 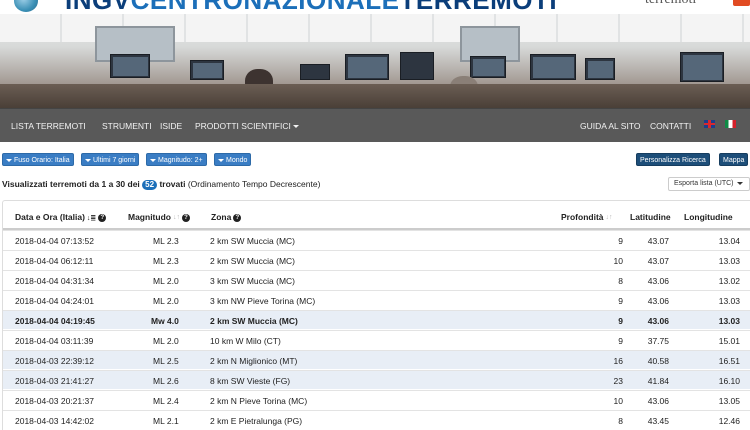 I want to click on globe-logo-icon, so click(x=26, y=6).